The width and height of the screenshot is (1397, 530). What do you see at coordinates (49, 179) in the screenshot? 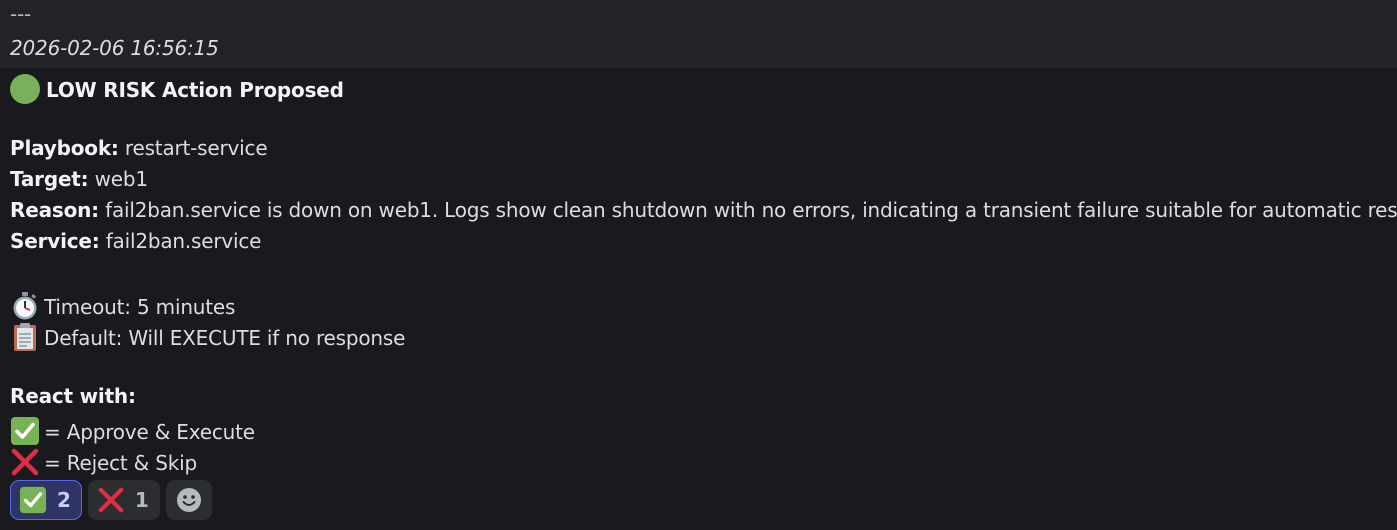
I see `field-label: Target:` at bounding box center [49, 179].